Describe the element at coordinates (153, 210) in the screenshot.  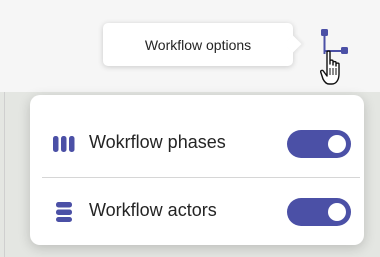
I see `menu-item-label: Workflow actors` at that location.